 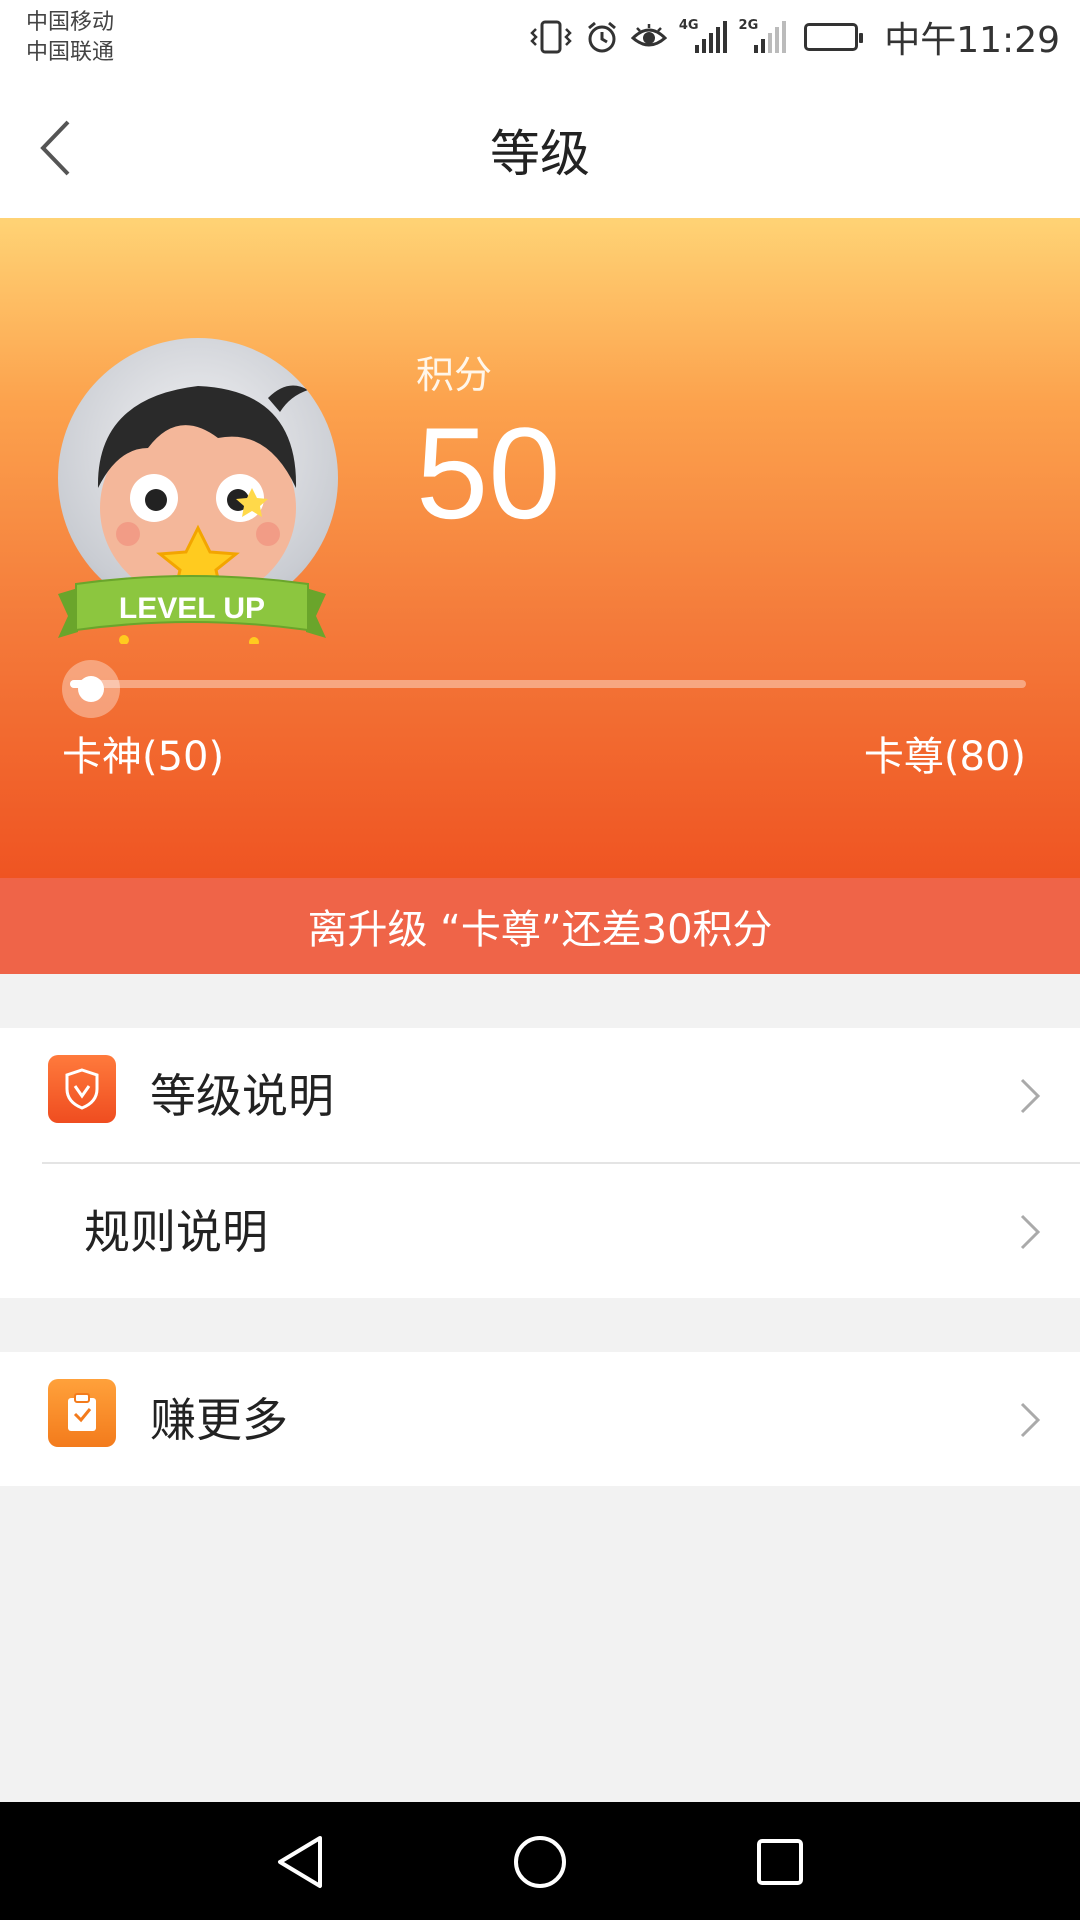 I want to click on earn-list: 赚更多, so click(x=540, y=1419).